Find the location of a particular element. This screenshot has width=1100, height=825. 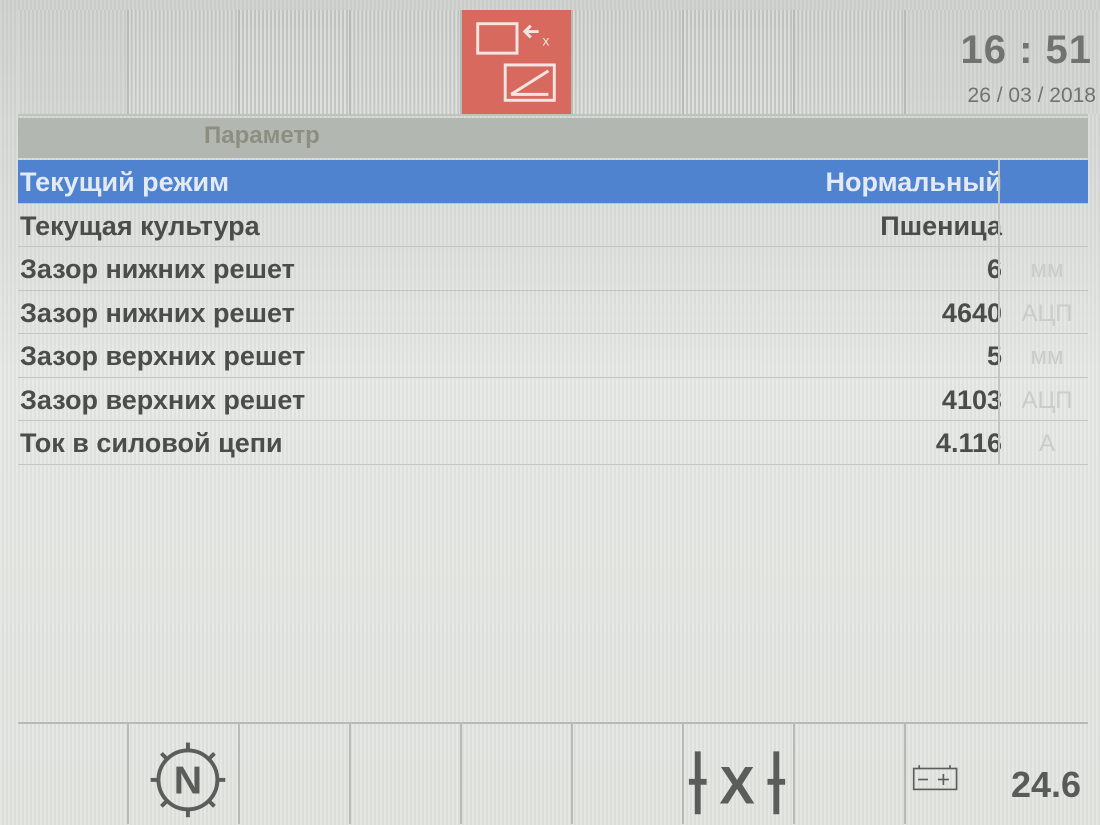

battery-indicator: 24.6 is located at coordinates (1003, 774).